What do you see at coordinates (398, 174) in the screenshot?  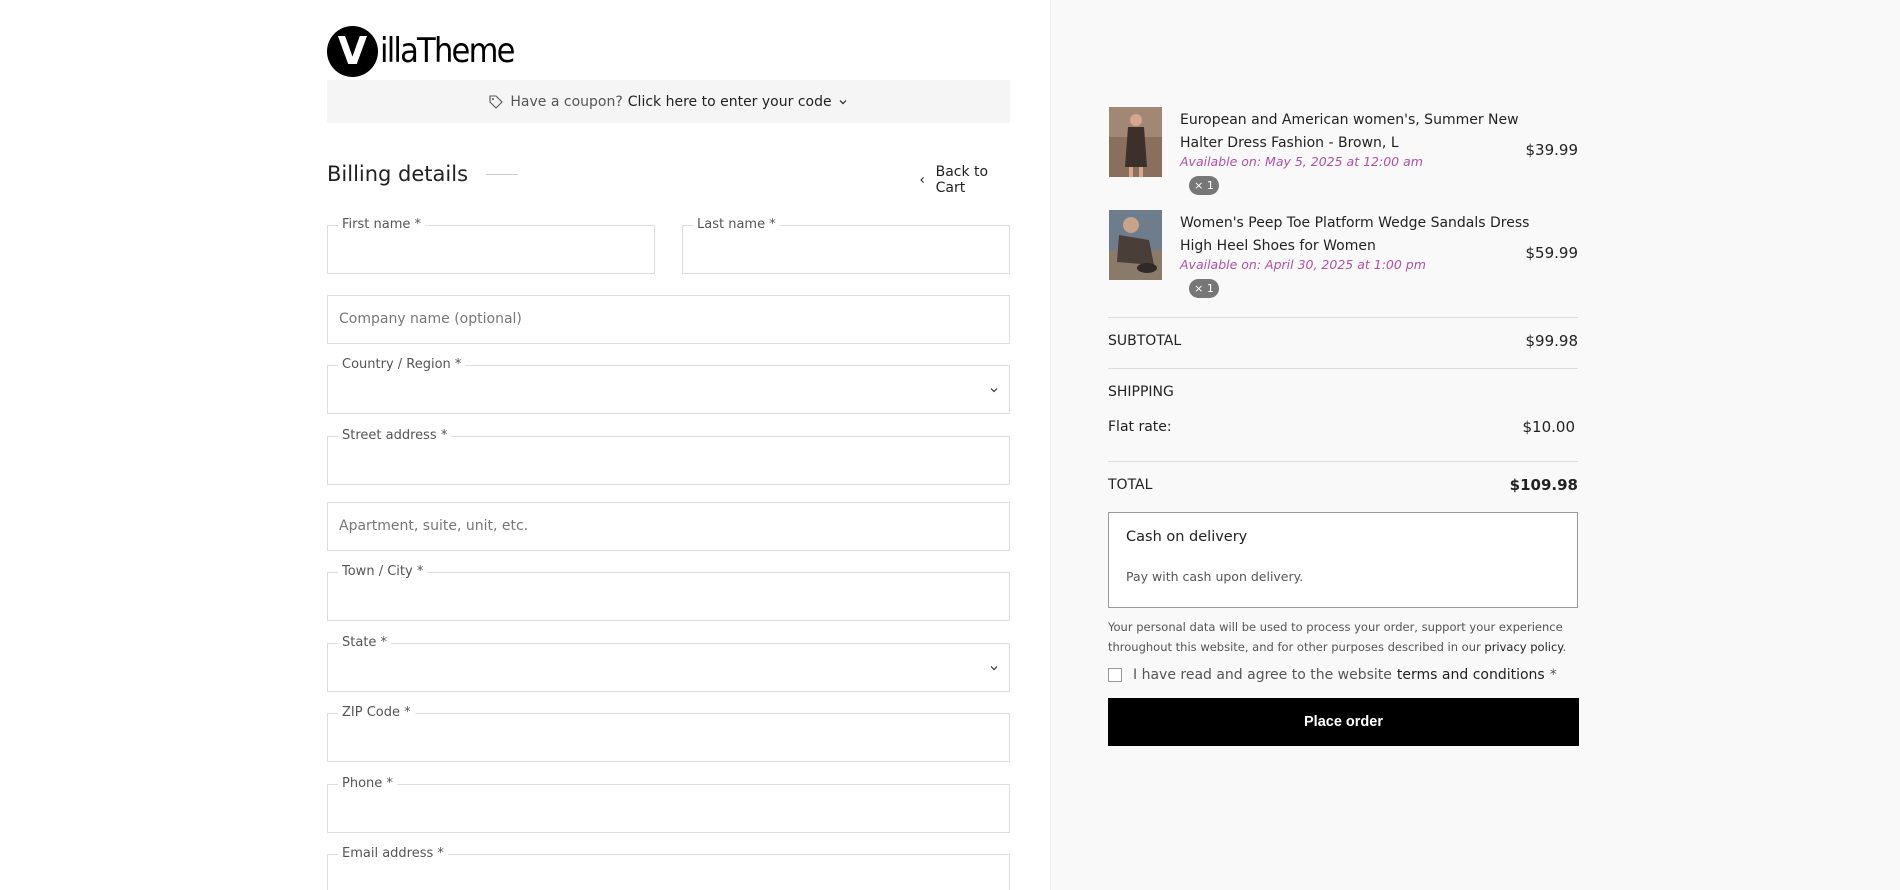 I see `billing-title-text: Billing details` at bounding box center [398, 174].